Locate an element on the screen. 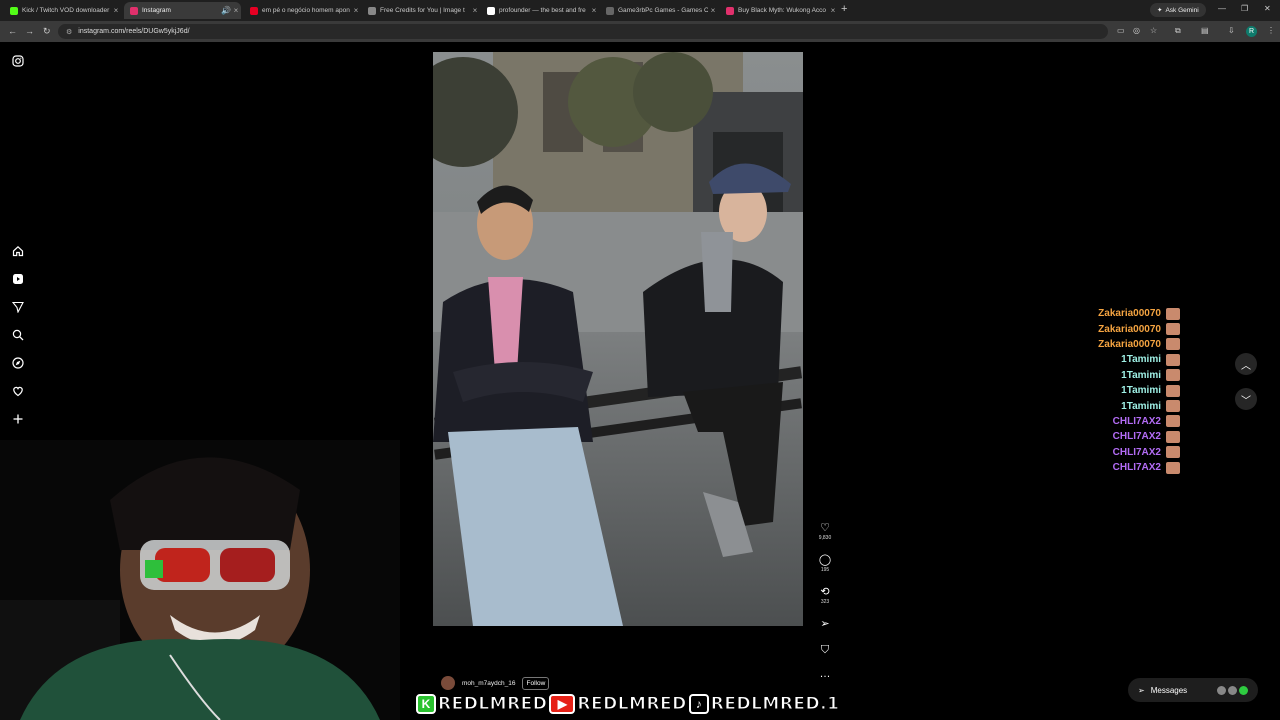  comment-icon: ◯ is located at coordinates (825, 560).